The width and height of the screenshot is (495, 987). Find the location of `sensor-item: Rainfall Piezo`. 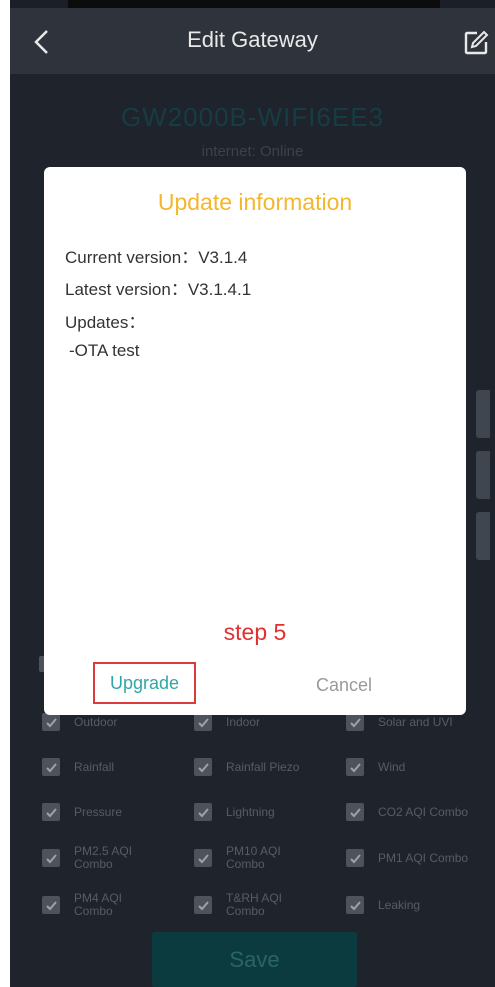

sensor-item: Rainfall Piezo is located at coordinates (269, 767).